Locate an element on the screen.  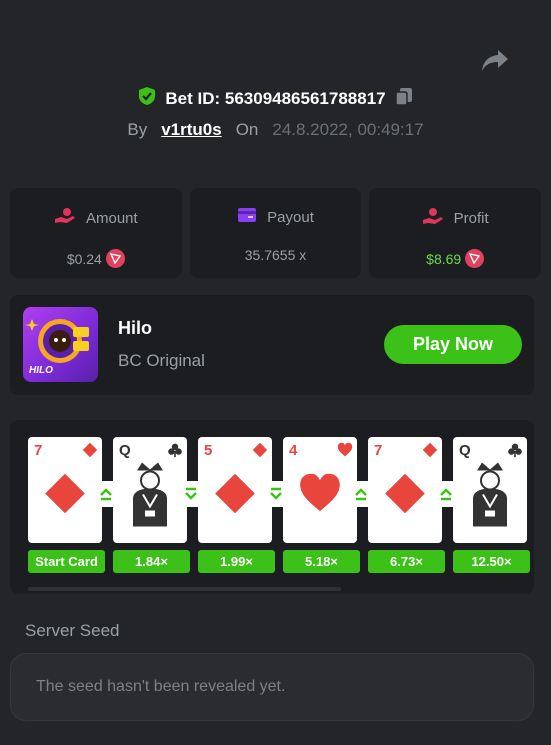
bet-meta-row: By v1rtu0s On 24.8.2022, 00:49:17 is located at coordinates (275, 130).